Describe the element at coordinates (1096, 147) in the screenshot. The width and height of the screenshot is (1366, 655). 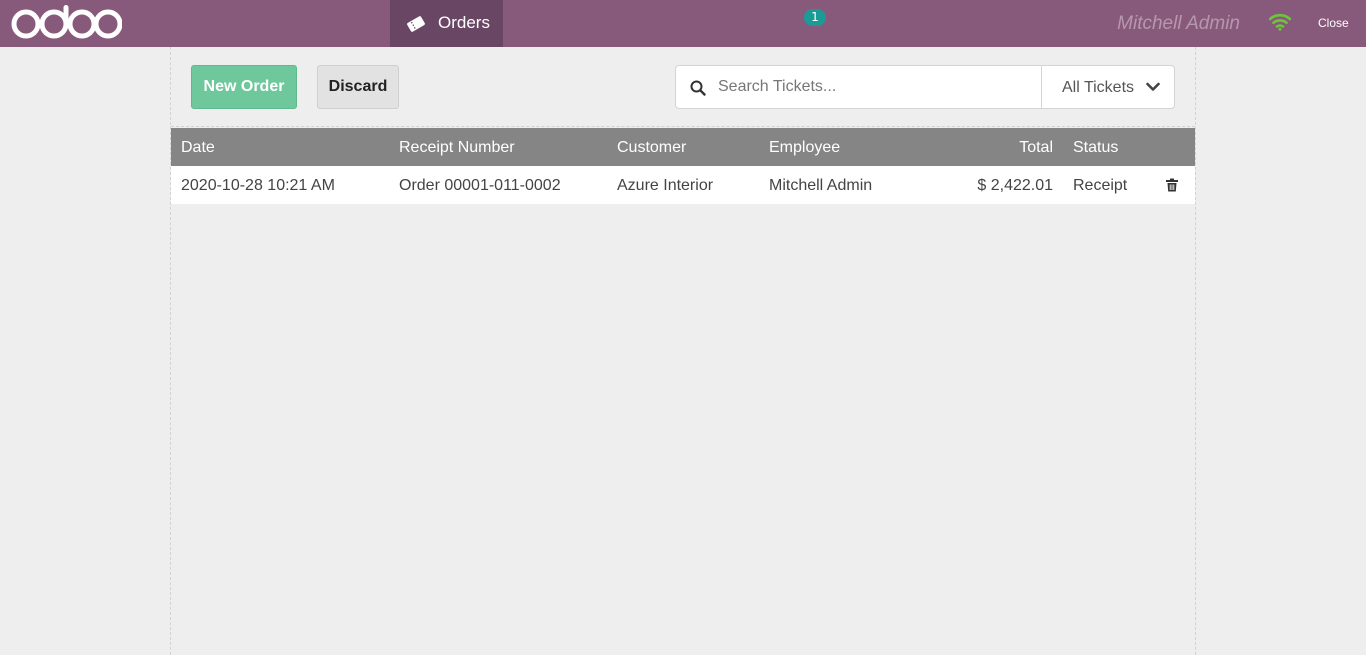
I see `column-header-status: Status` at that location.